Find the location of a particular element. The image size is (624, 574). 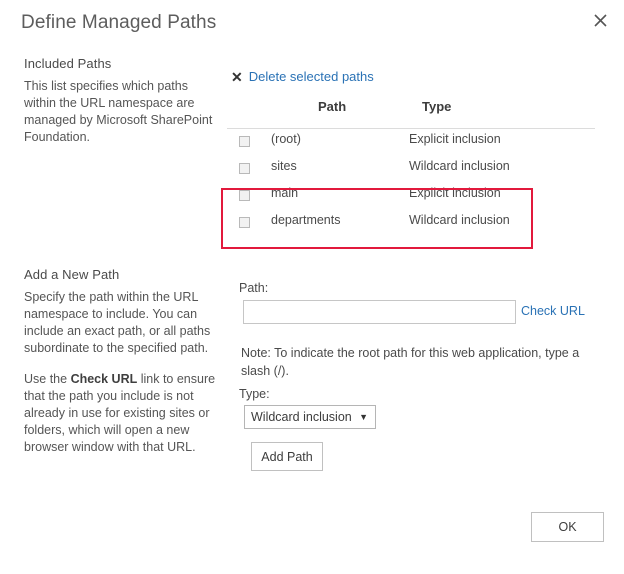

add-path-button: Add Path is located at coordinates (287, 456).